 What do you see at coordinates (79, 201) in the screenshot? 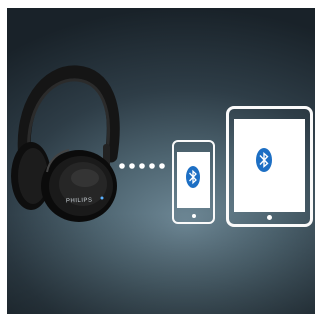
I see `brand-logo-text: PHILIPS` at bounding box center [79, 201].